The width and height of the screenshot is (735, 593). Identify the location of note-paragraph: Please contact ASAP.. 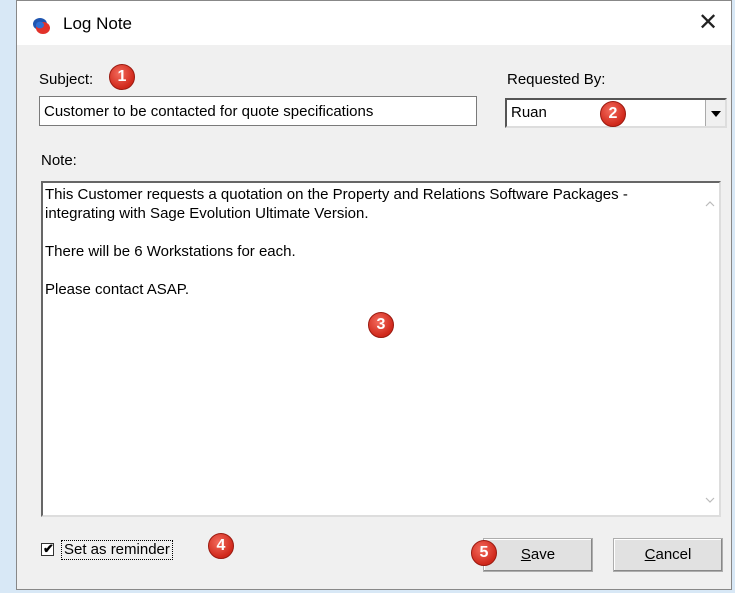
(117, 289).